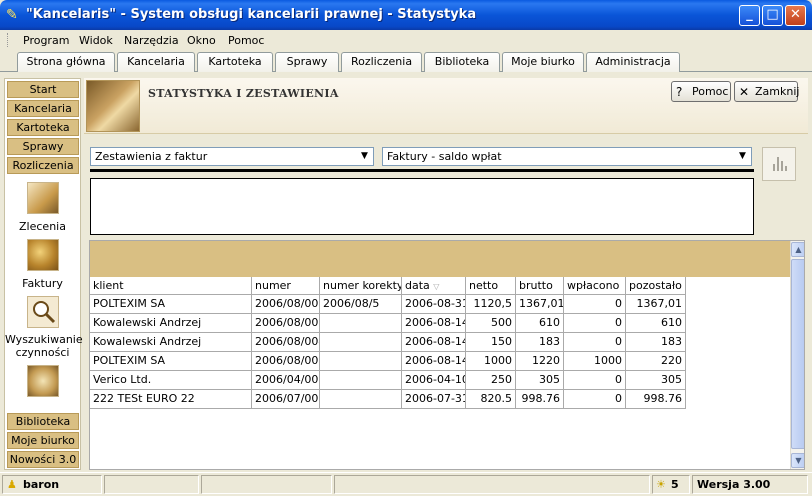  What do you see at coordinates (361, 304) in the screenshot?
I see `cell-numer-korekty: 2006/08/5` at bounding box center [361, 304].